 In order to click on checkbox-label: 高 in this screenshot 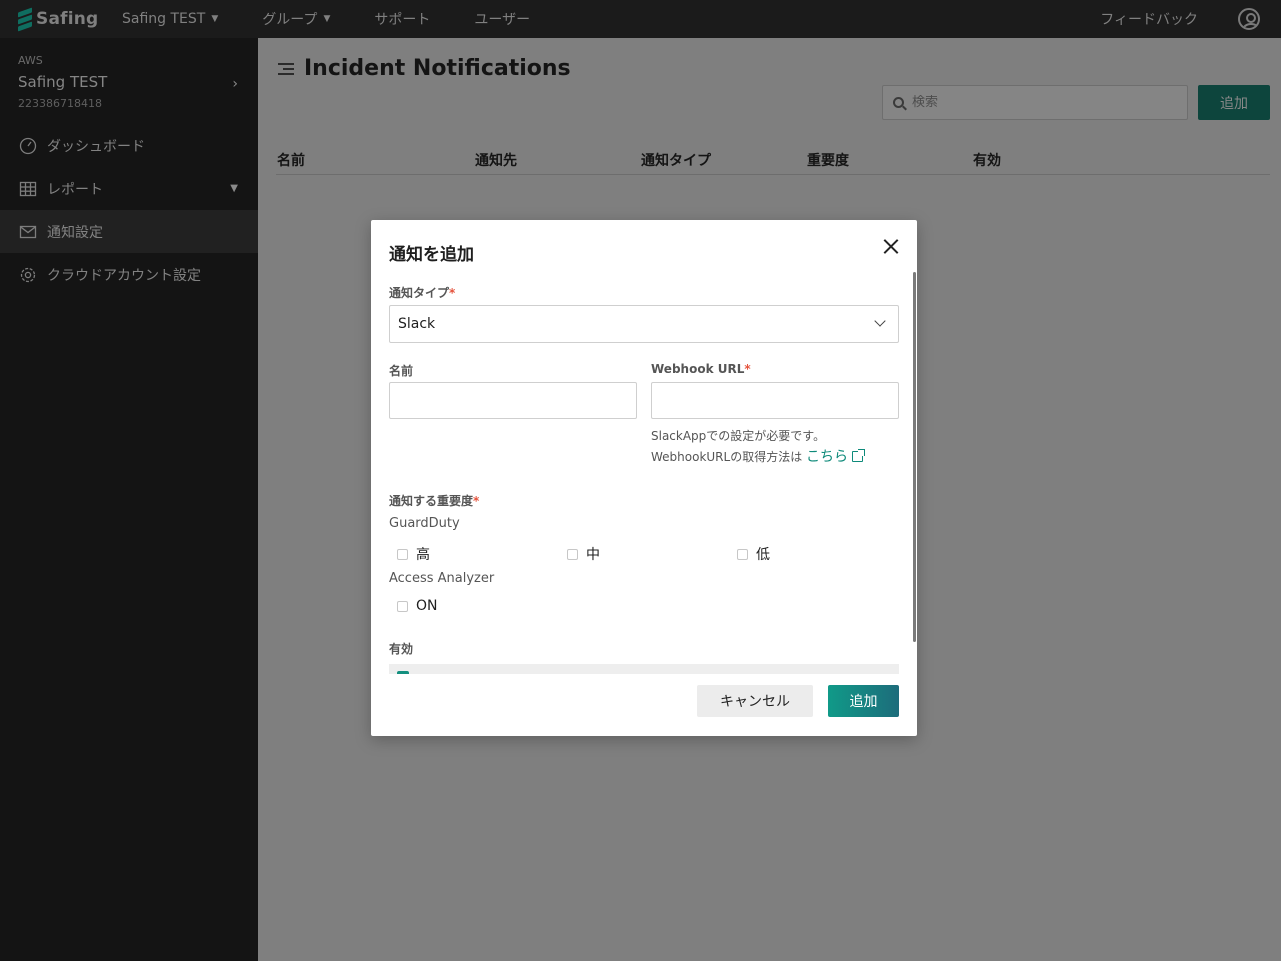, I will do `click(423, 555)`.